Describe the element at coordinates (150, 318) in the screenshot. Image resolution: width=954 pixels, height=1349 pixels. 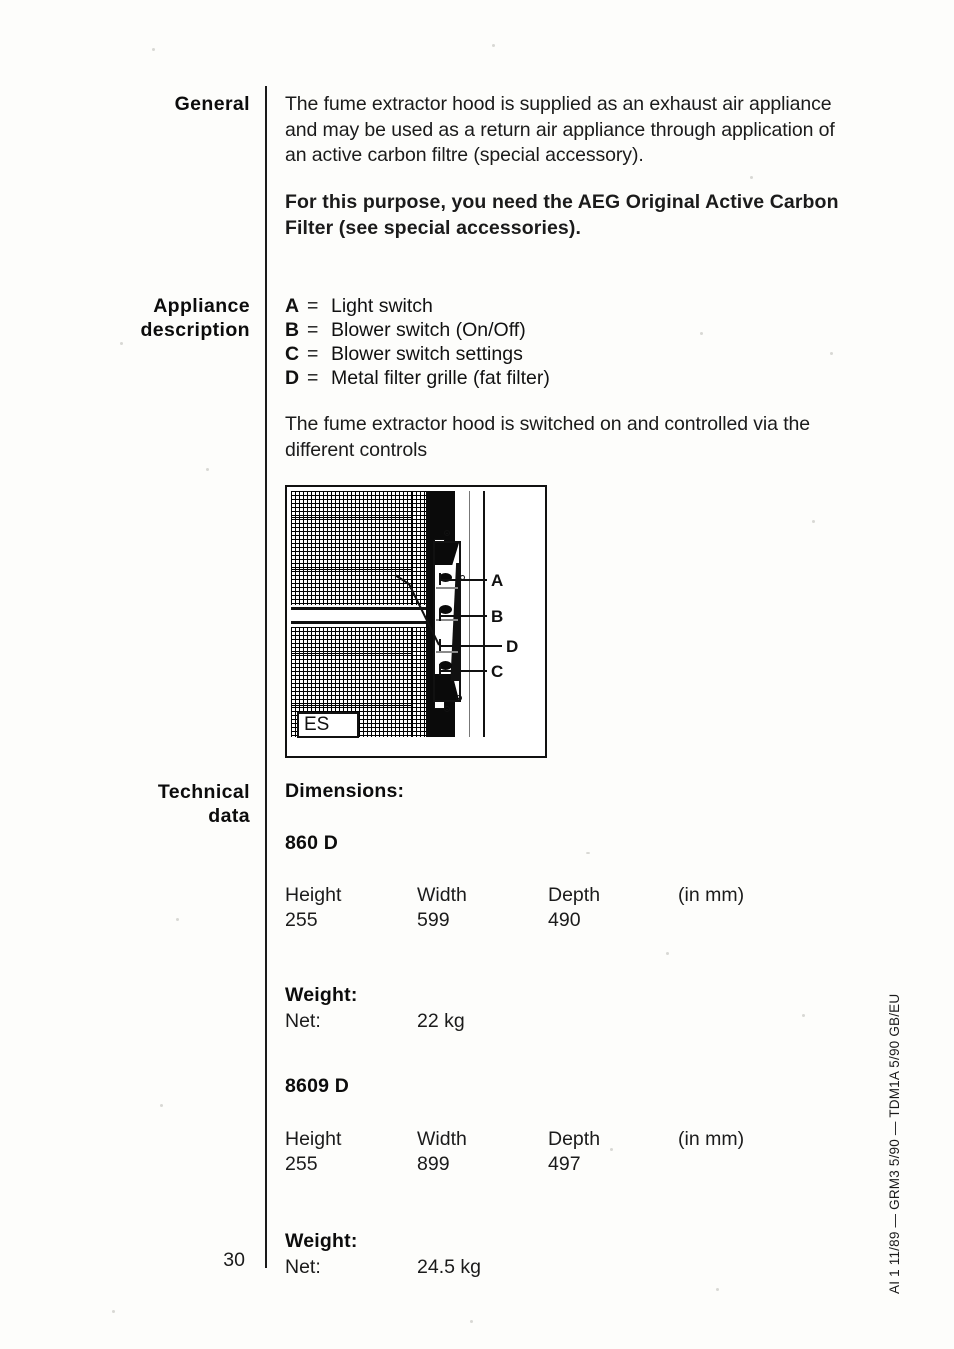
I see `section-label-appliance-description: Appliance description` at that location.